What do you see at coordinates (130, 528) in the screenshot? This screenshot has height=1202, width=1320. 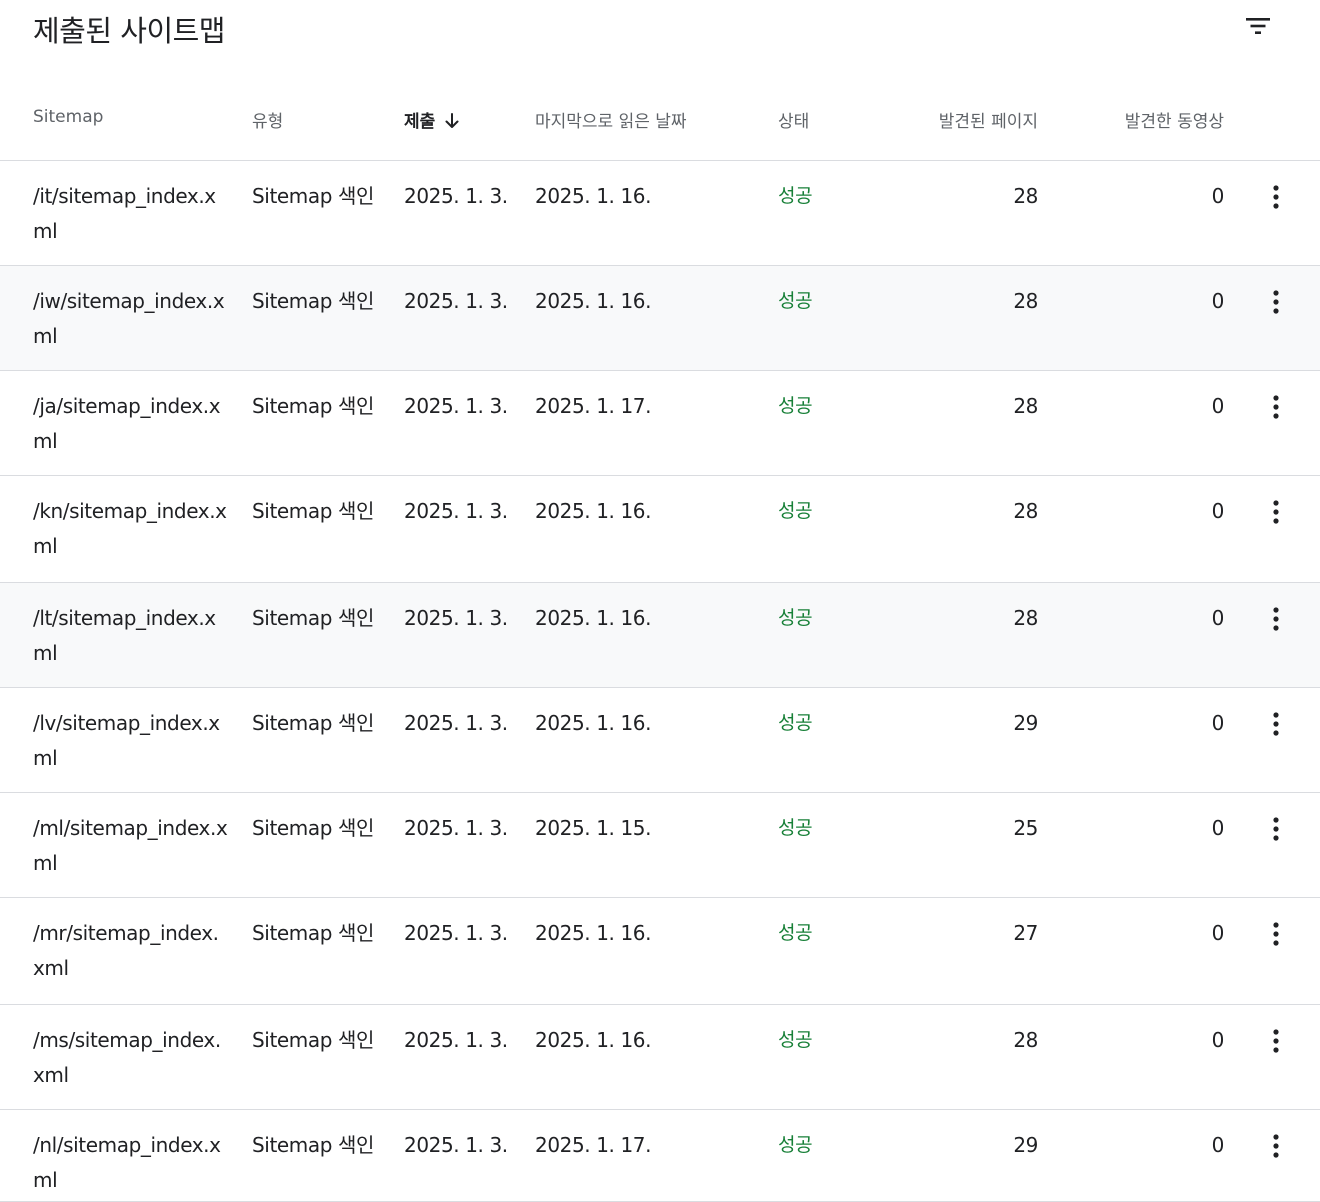 I see `sitemap-path-cell: /kn/sitemap_index.xml` at bounding box center [130, 528].